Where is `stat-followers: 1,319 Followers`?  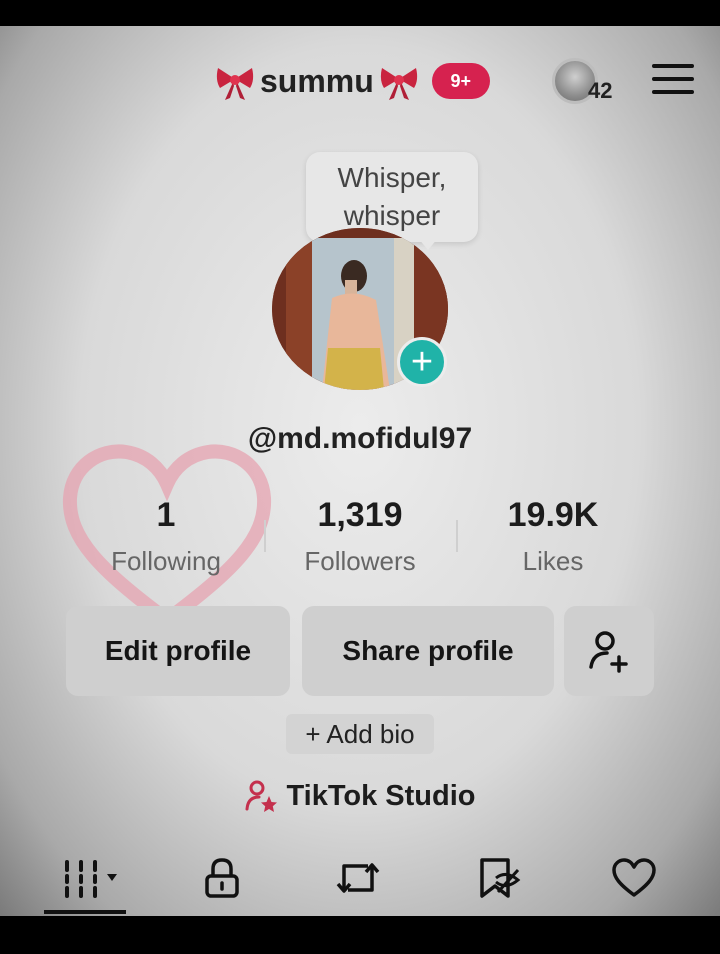 stat-followers: 1,319 Followers is located at coordinates (360, 536).